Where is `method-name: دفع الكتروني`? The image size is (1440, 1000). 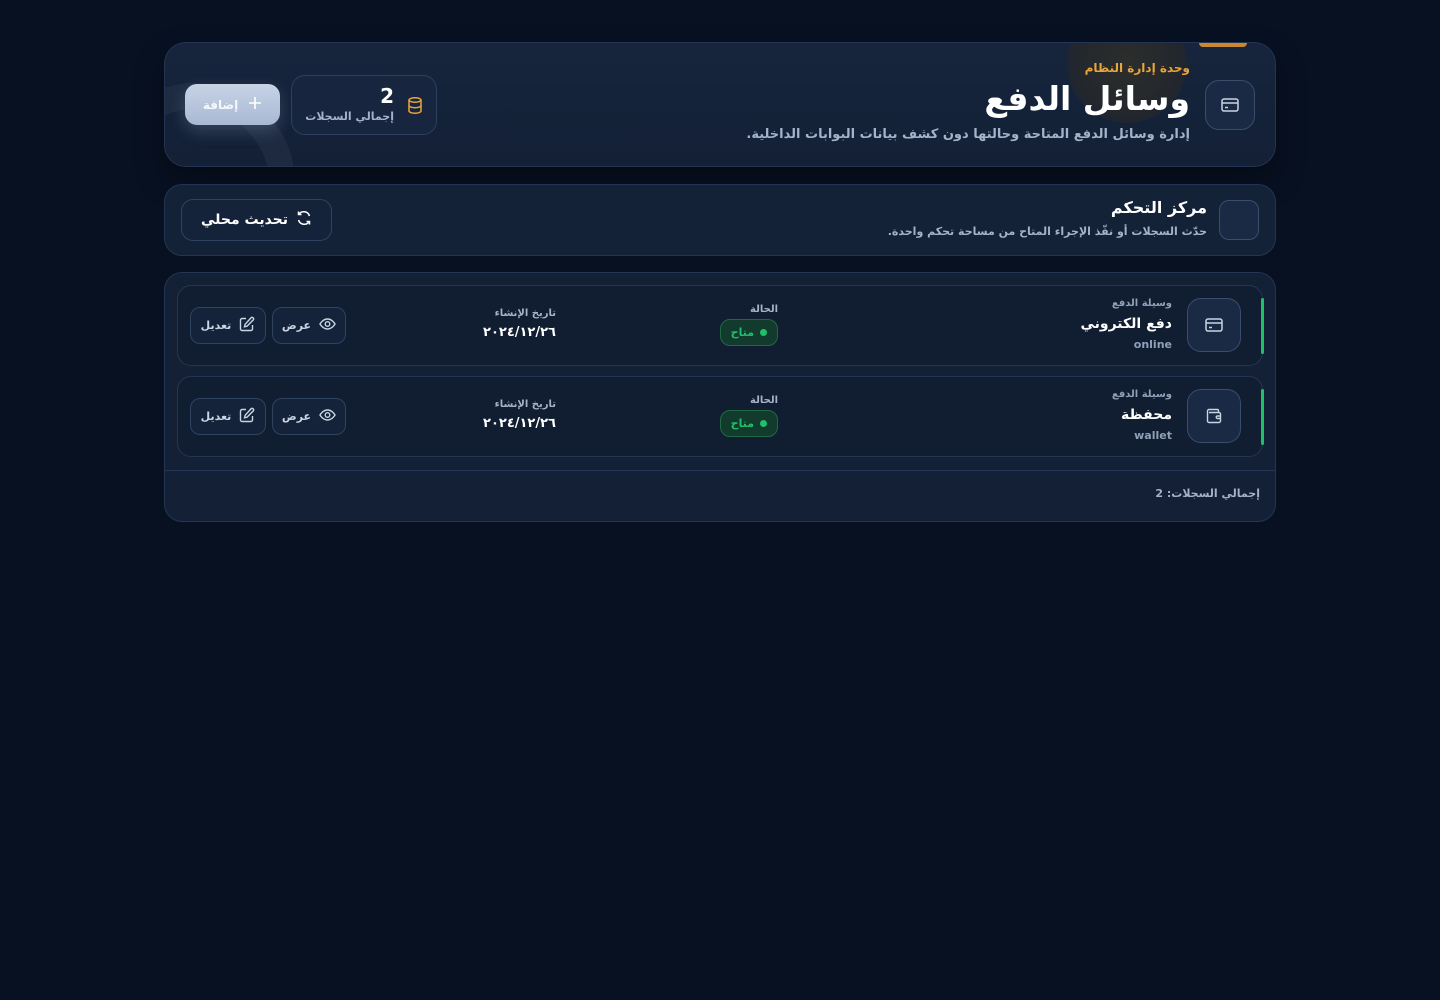
method-name: دفع الكتروني is located at coordinates (1126, 324).